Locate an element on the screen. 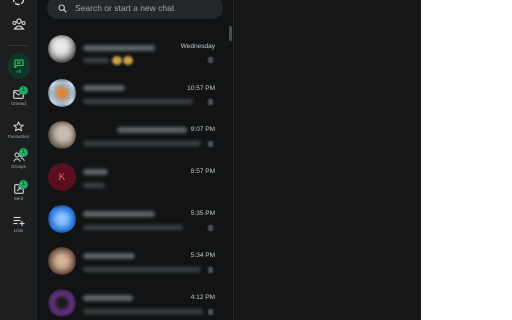 The image size is (512, 320). rail-label-lists: Lists is located at coordinates (18, 230).